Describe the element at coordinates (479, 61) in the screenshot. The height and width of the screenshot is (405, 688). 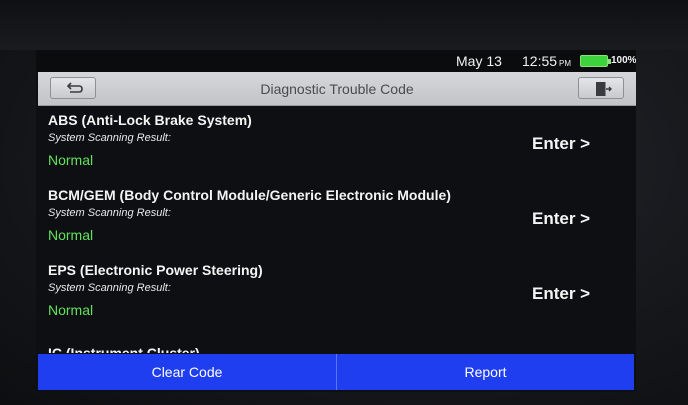
I see `status-date: May 13` at that location.